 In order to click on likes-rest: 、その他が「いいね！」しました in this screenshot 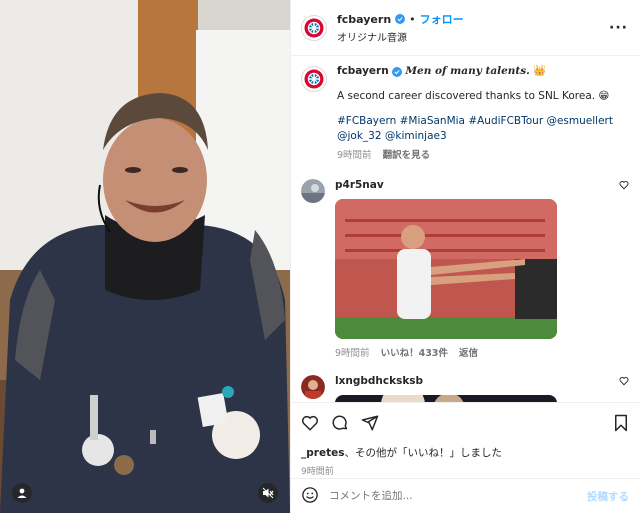, I will do `click(423, 453)`.